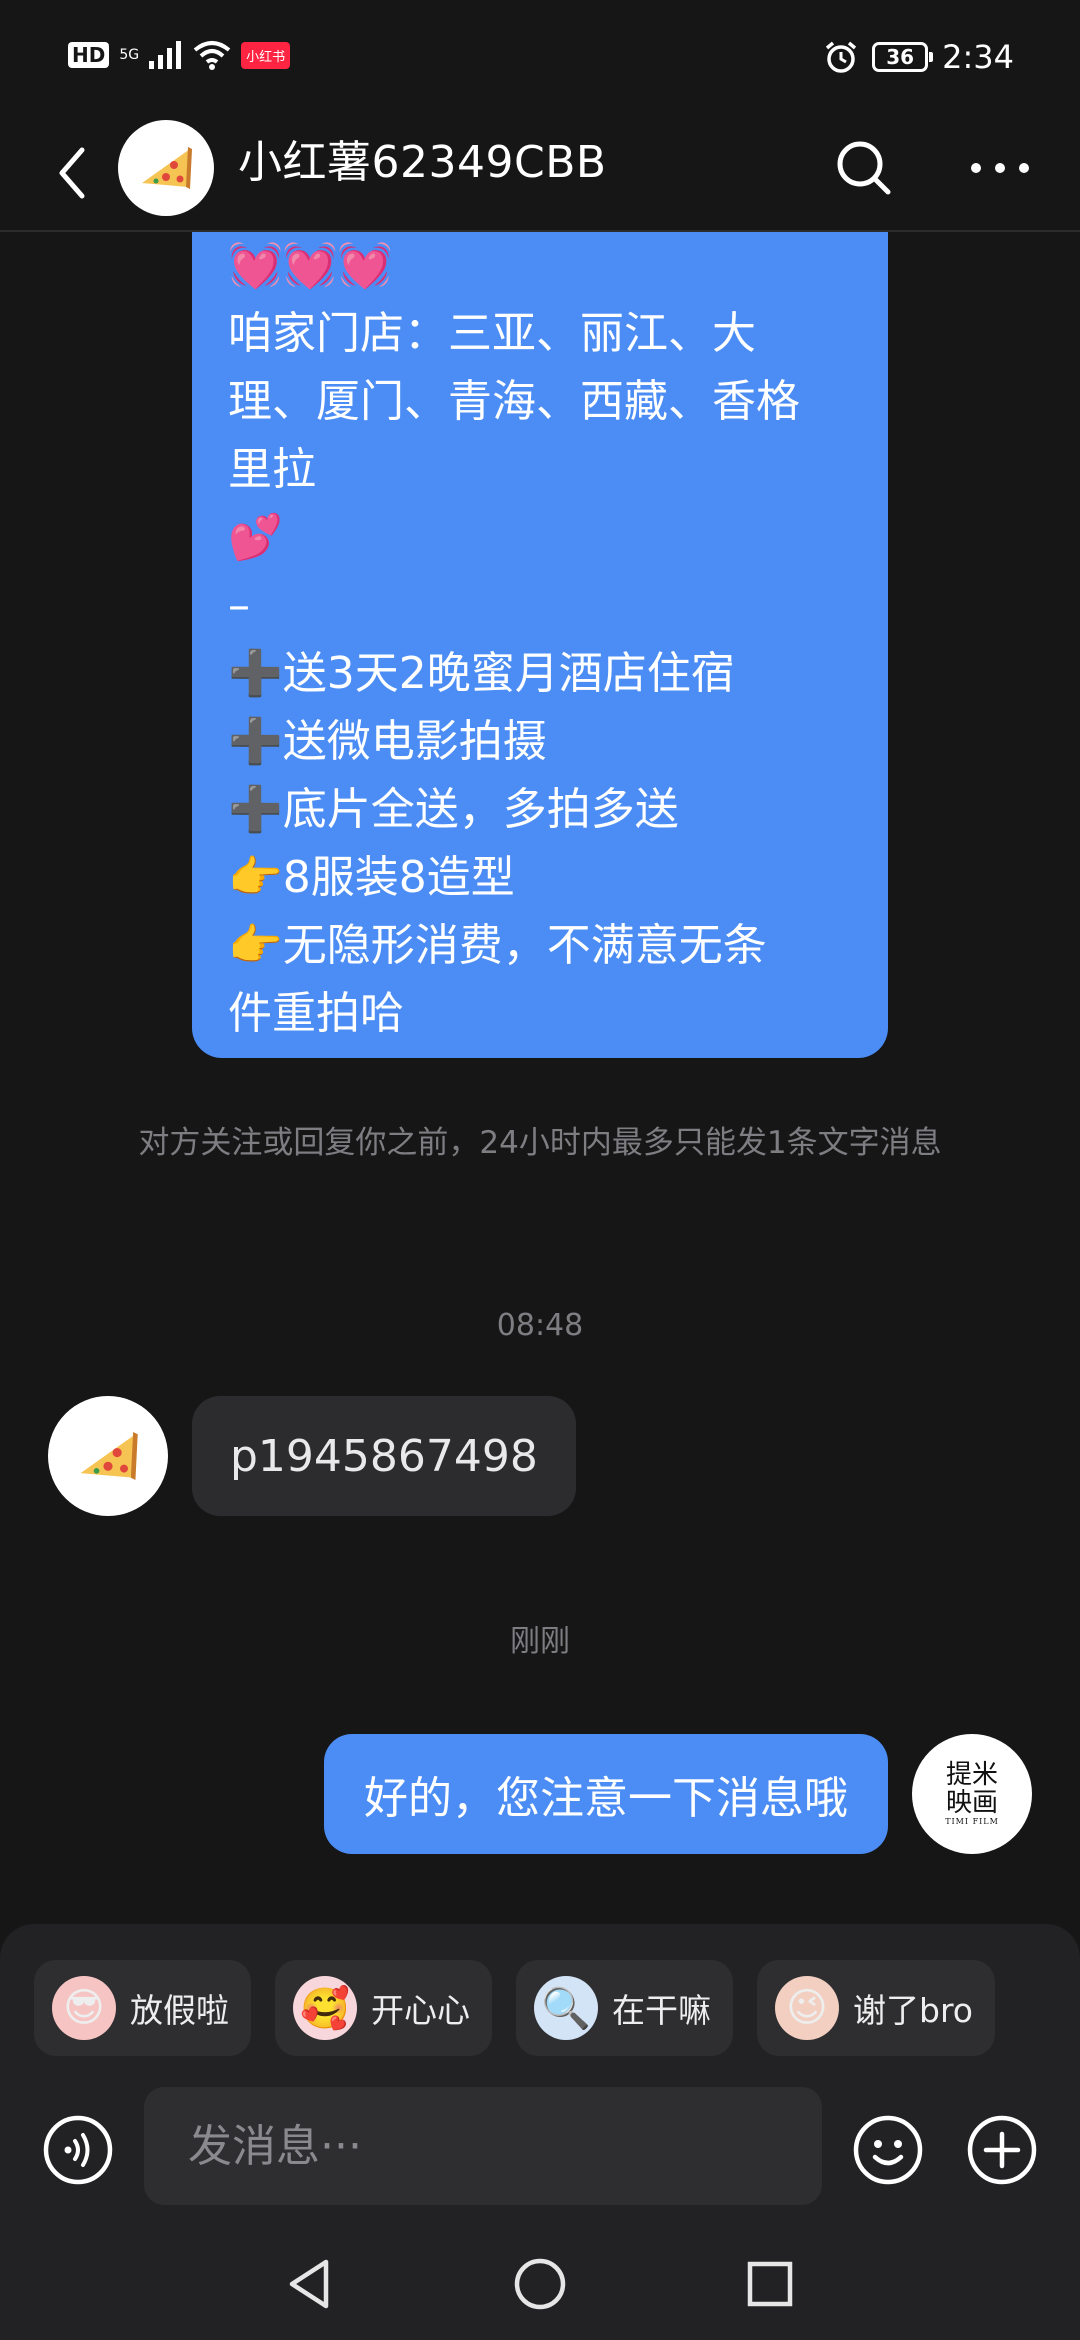 Image resolution: width=1080 pixels, height=2340 pixels. I want to click on self-avatar-text: 提米, so click(971, 1775).